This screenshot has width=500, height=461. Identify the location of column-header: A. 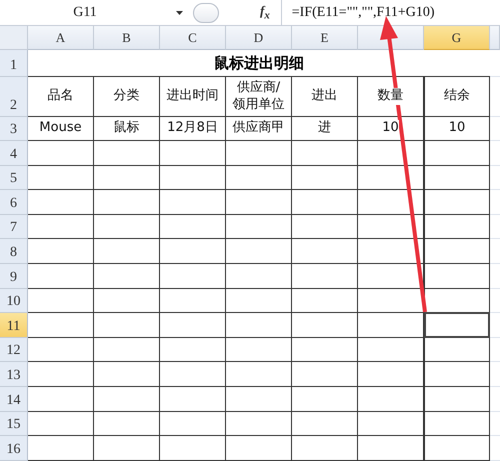
(61, 38).